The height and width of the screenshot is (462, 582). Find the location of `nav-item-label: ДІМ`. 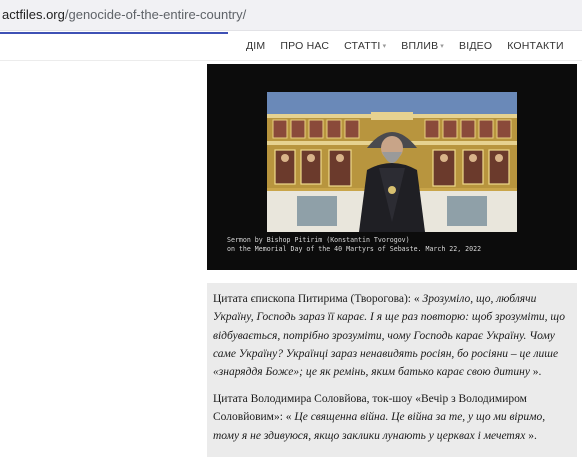

nav-item-label: ДІМ is located at coordinates (256, 46).